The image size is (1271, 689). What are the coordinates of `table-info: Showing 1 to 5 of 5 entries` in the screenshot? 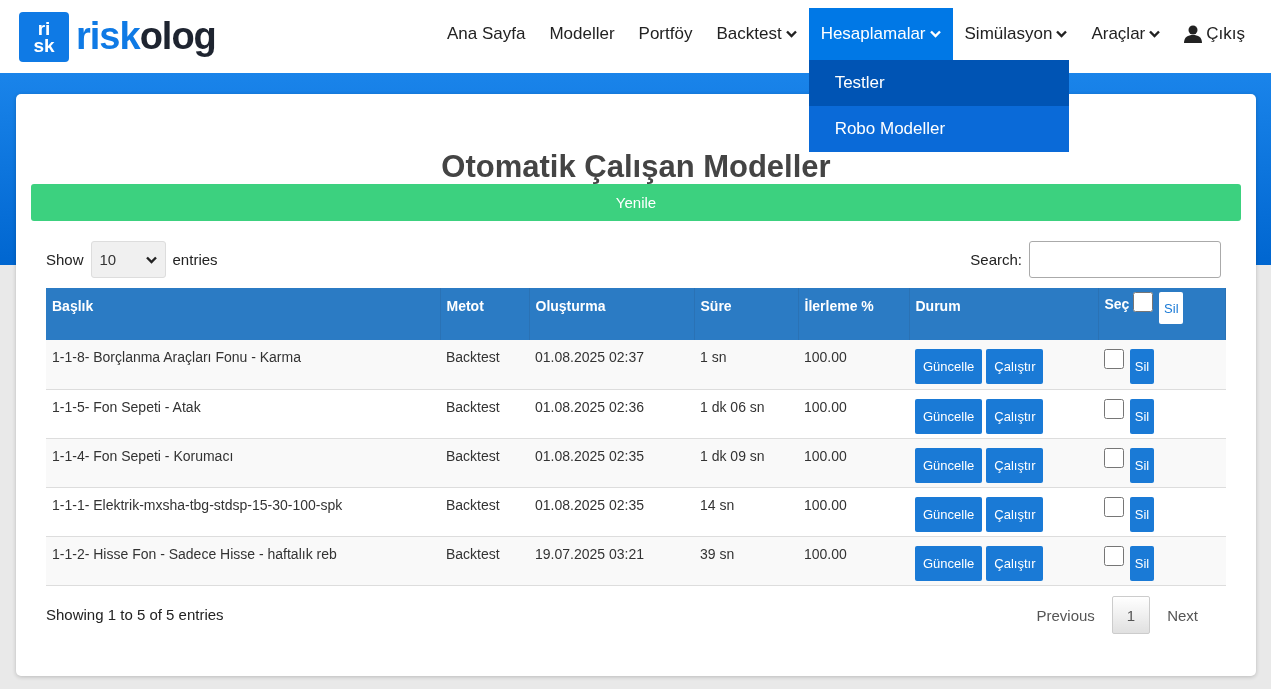 It's located at (135, 614).